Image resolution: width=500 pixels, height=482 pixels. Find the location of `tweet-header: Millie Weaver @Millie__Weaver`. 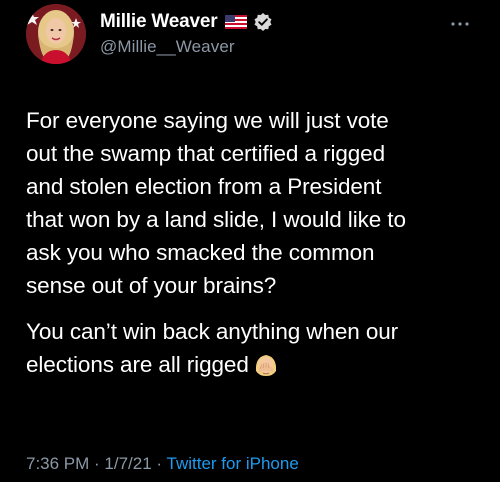

tweet-header: Millie Weaver @Millie__Weaver is located at coordinates (186, 34).